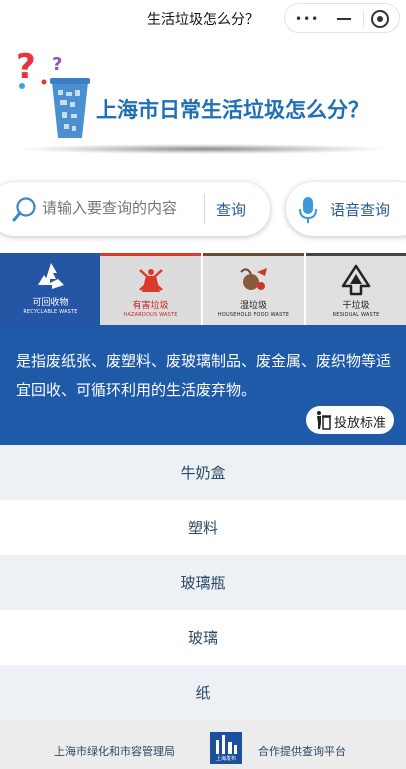  I want to click on banner-shadow, so click(203, 149).